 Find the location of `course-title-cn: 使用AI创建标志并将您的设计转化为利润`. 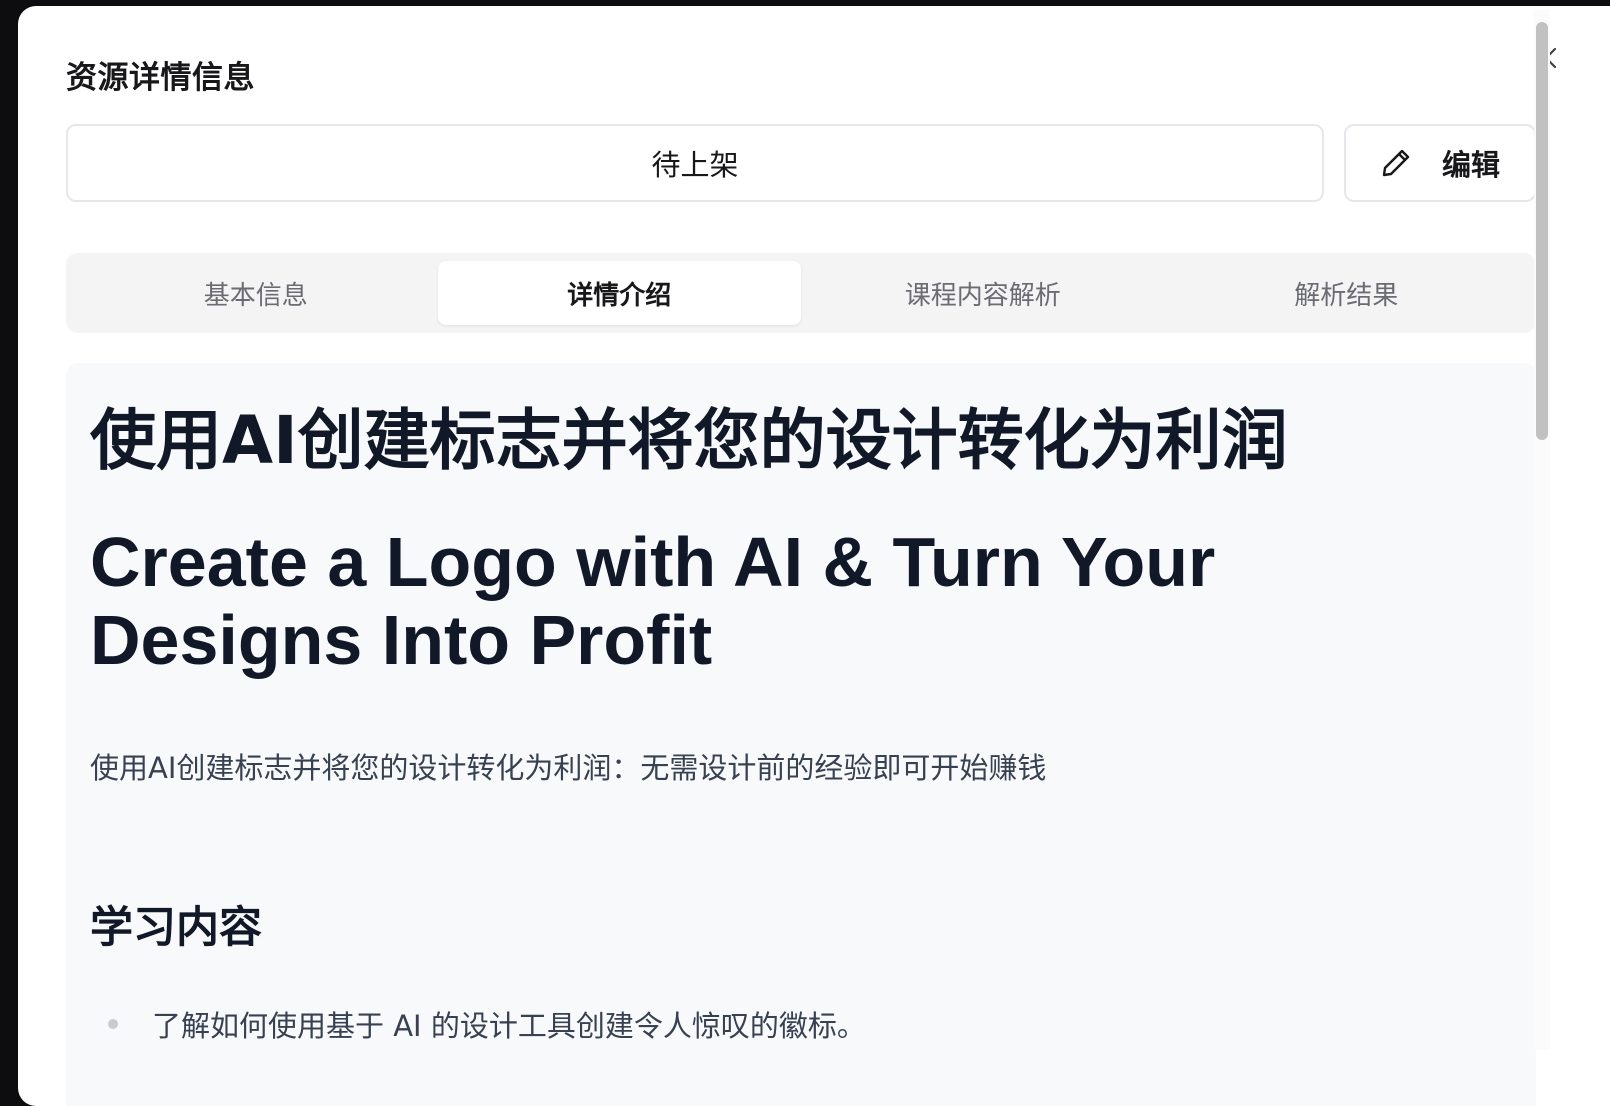

course-title-cn: 使用AI创建标志并将您的设计转化为利润 is located at coordinates (689, 440).